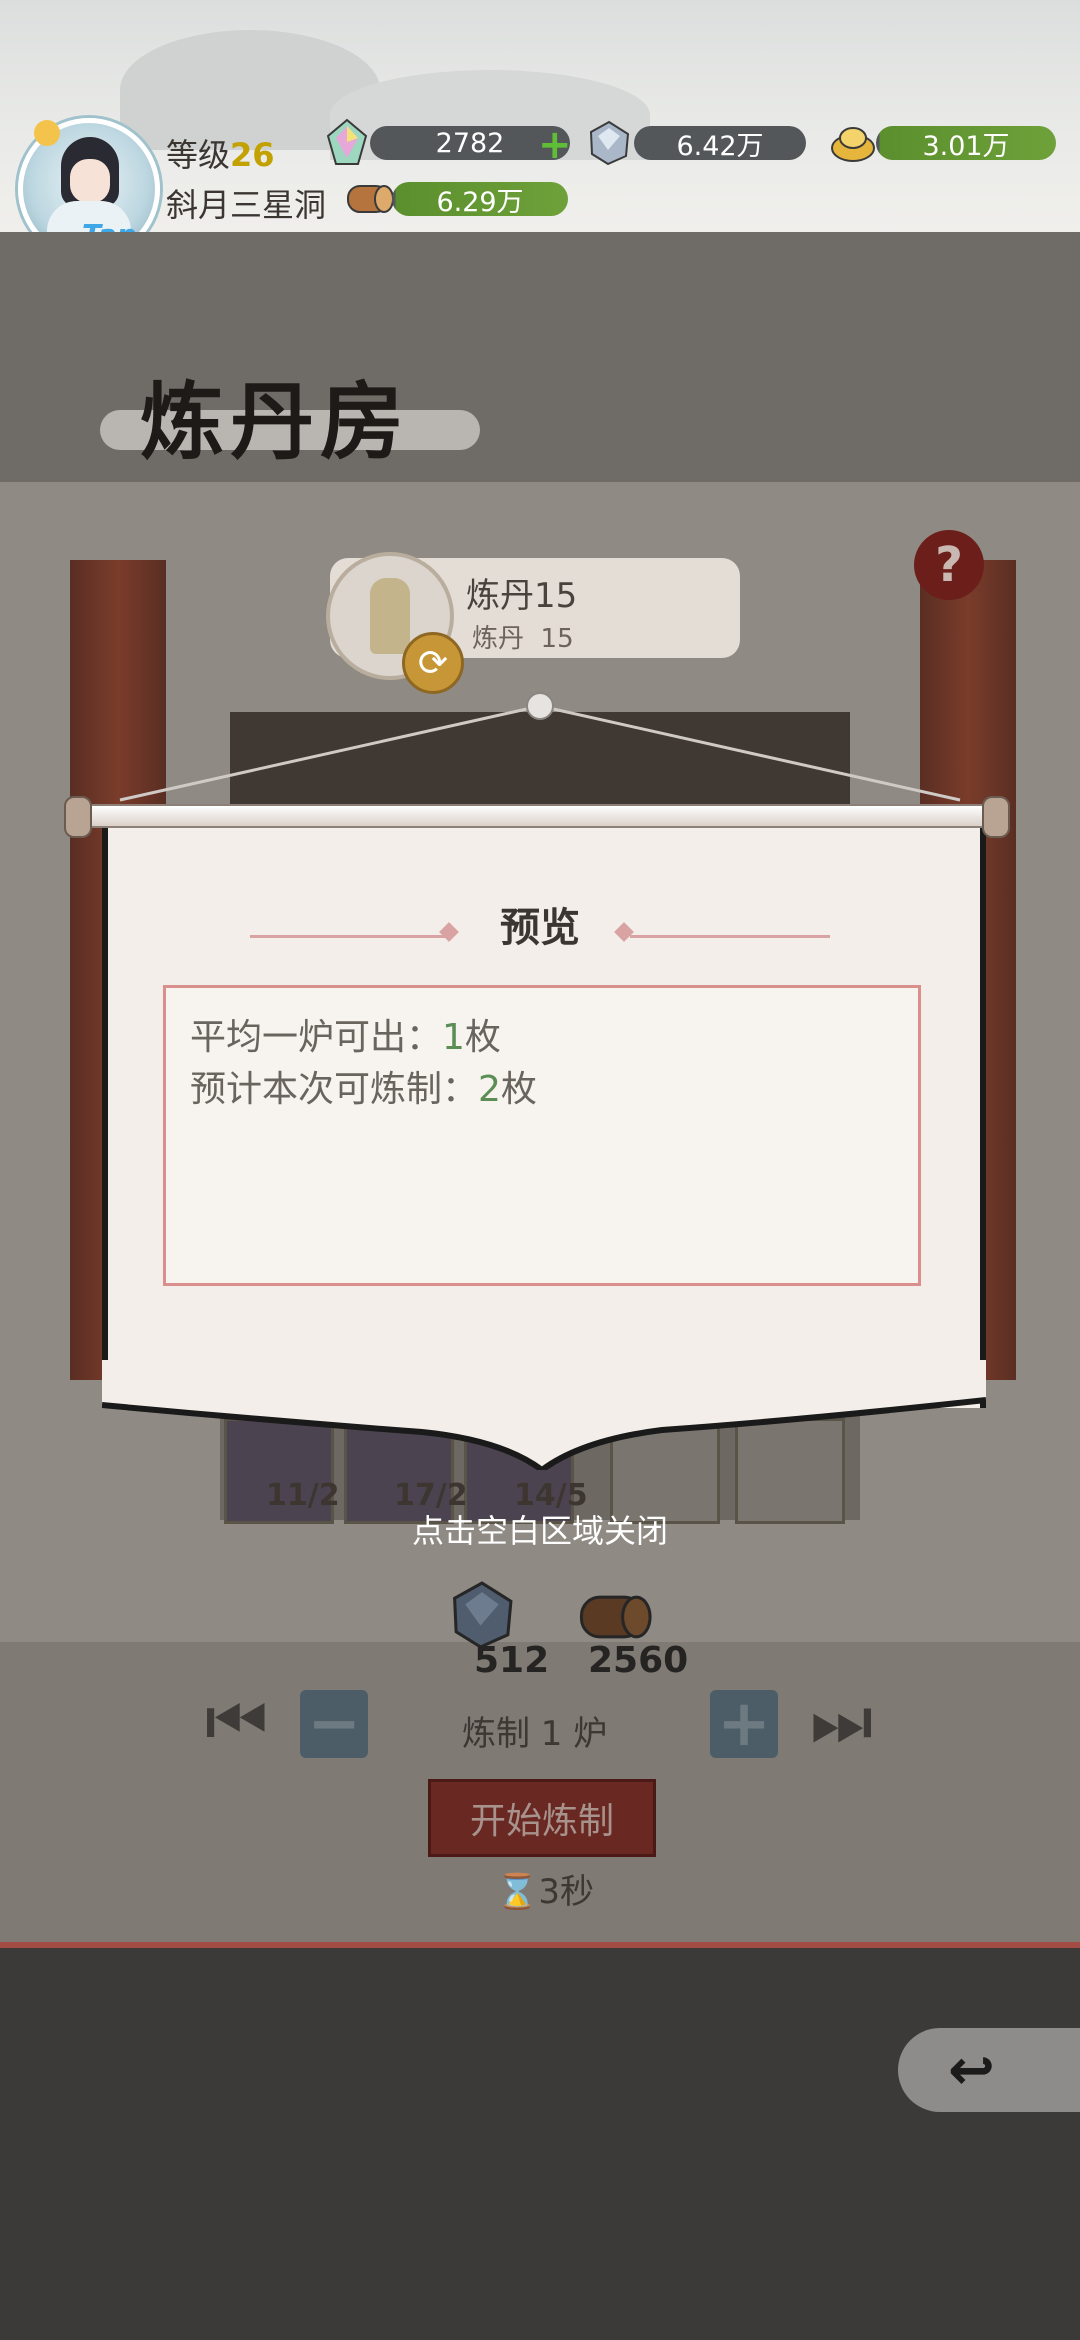  Describe the element at coordinates (540, 816) in the screenshot. I see `scroll-rod` at that location.